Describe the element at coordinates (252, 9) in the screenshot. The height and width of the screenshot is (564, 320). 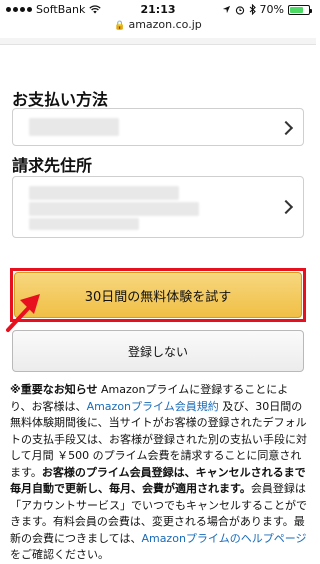
I see `bluetooth-icon` at that location.